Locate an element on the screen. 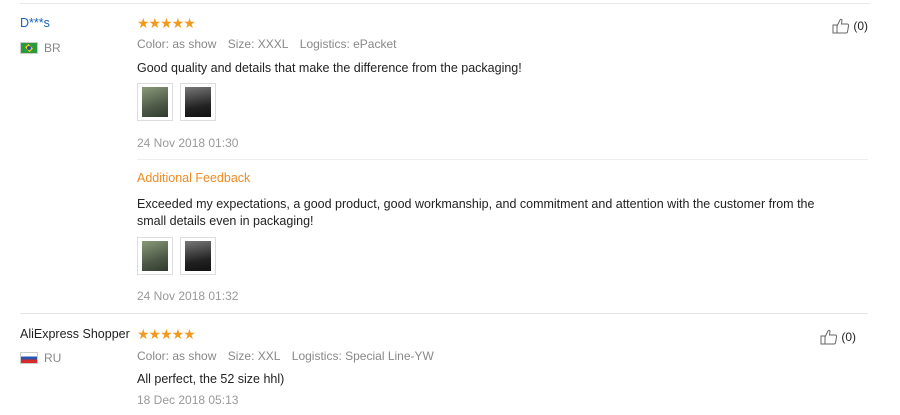  meta-size: Size: XXXL is located at coordinates (258, 44).